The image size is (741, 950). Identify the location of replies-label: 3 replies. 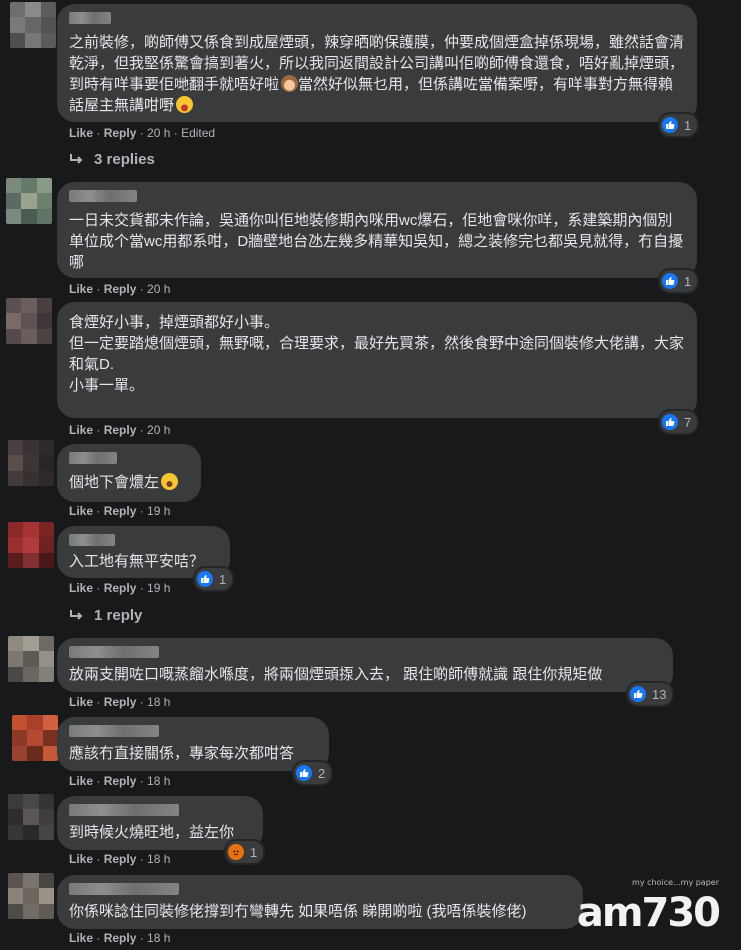
(124, 159).